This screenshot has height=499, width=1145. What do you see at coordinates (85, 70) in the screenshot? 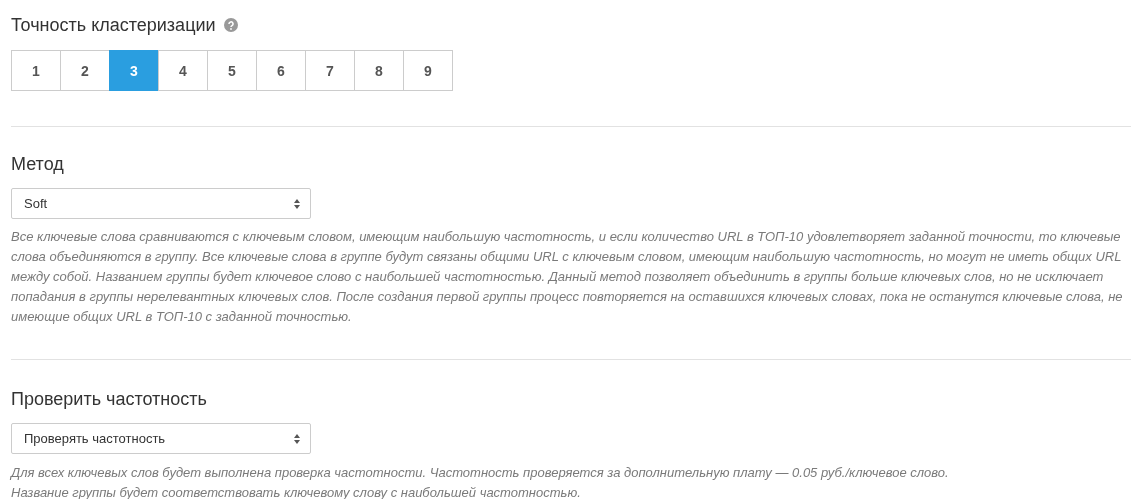
I see `precision-option: 2` at bounding box center [85, 70].